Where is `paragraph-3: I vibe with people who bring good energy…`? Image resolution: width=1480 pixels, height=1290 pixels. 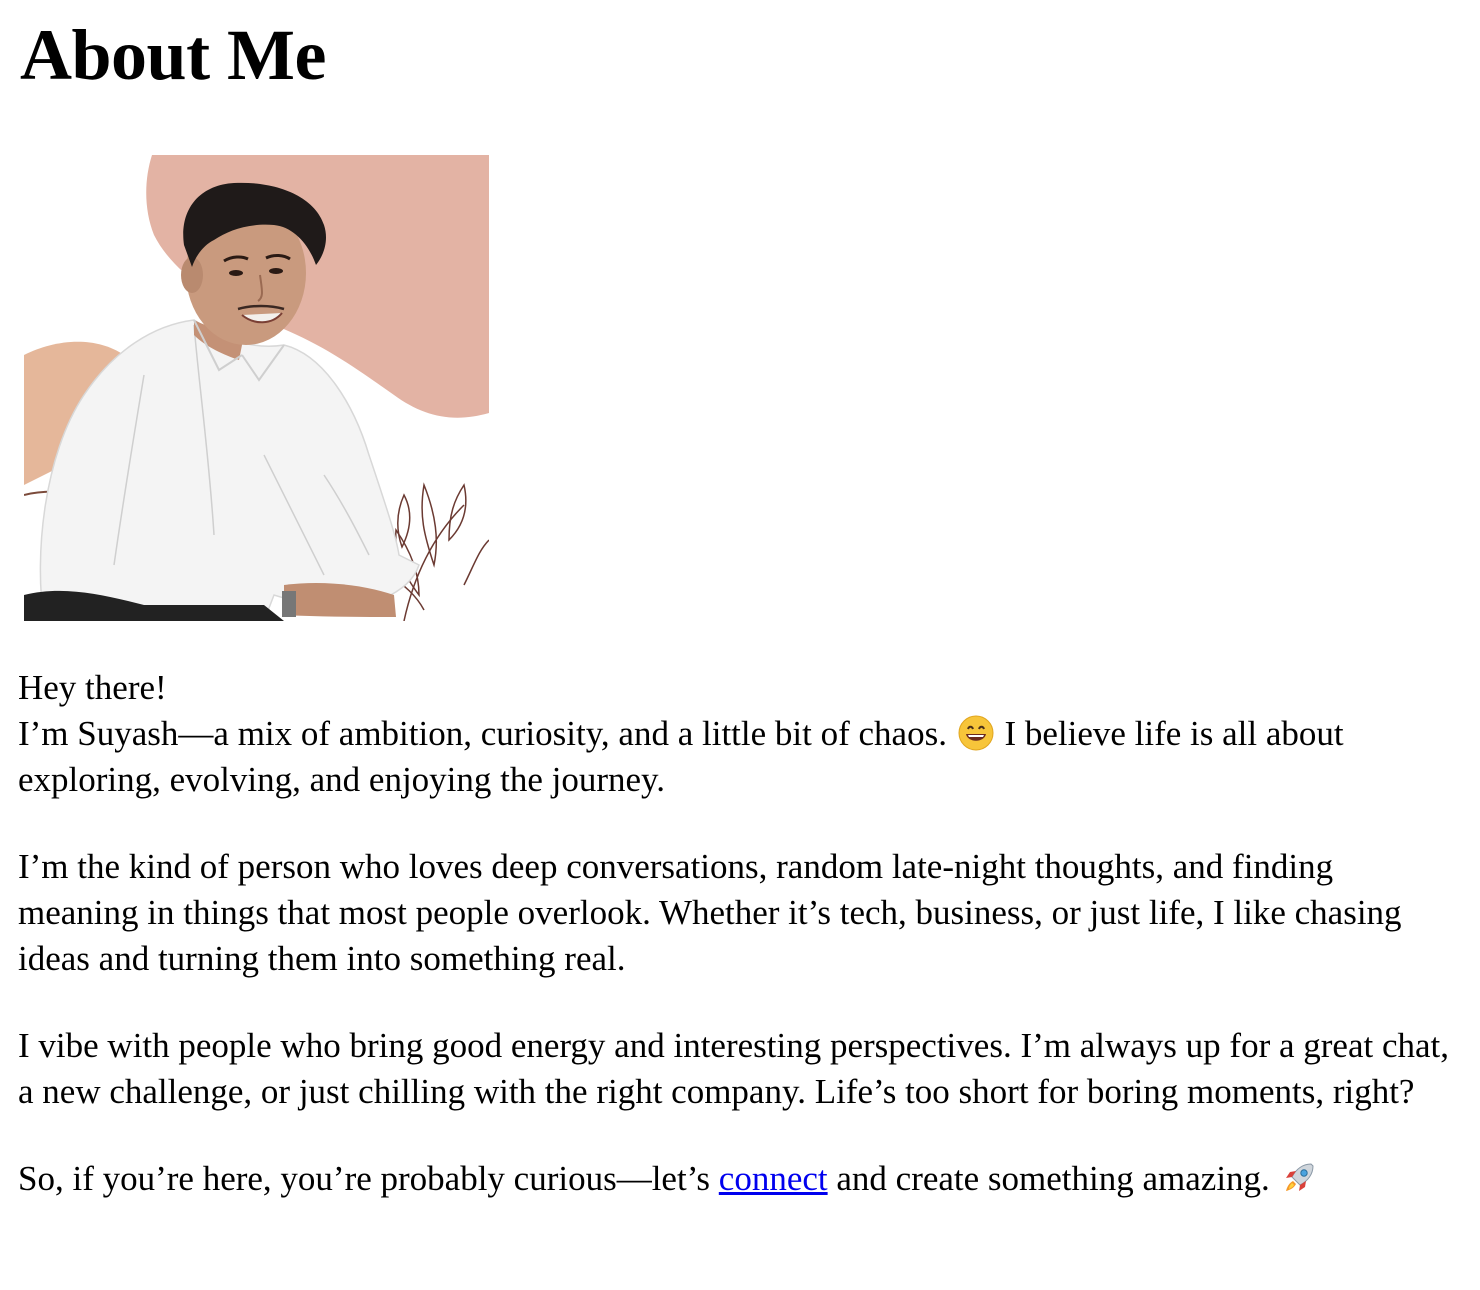 paragraph-3: I vibe with people who bring good energy… is located at coordinates (734, 1068).